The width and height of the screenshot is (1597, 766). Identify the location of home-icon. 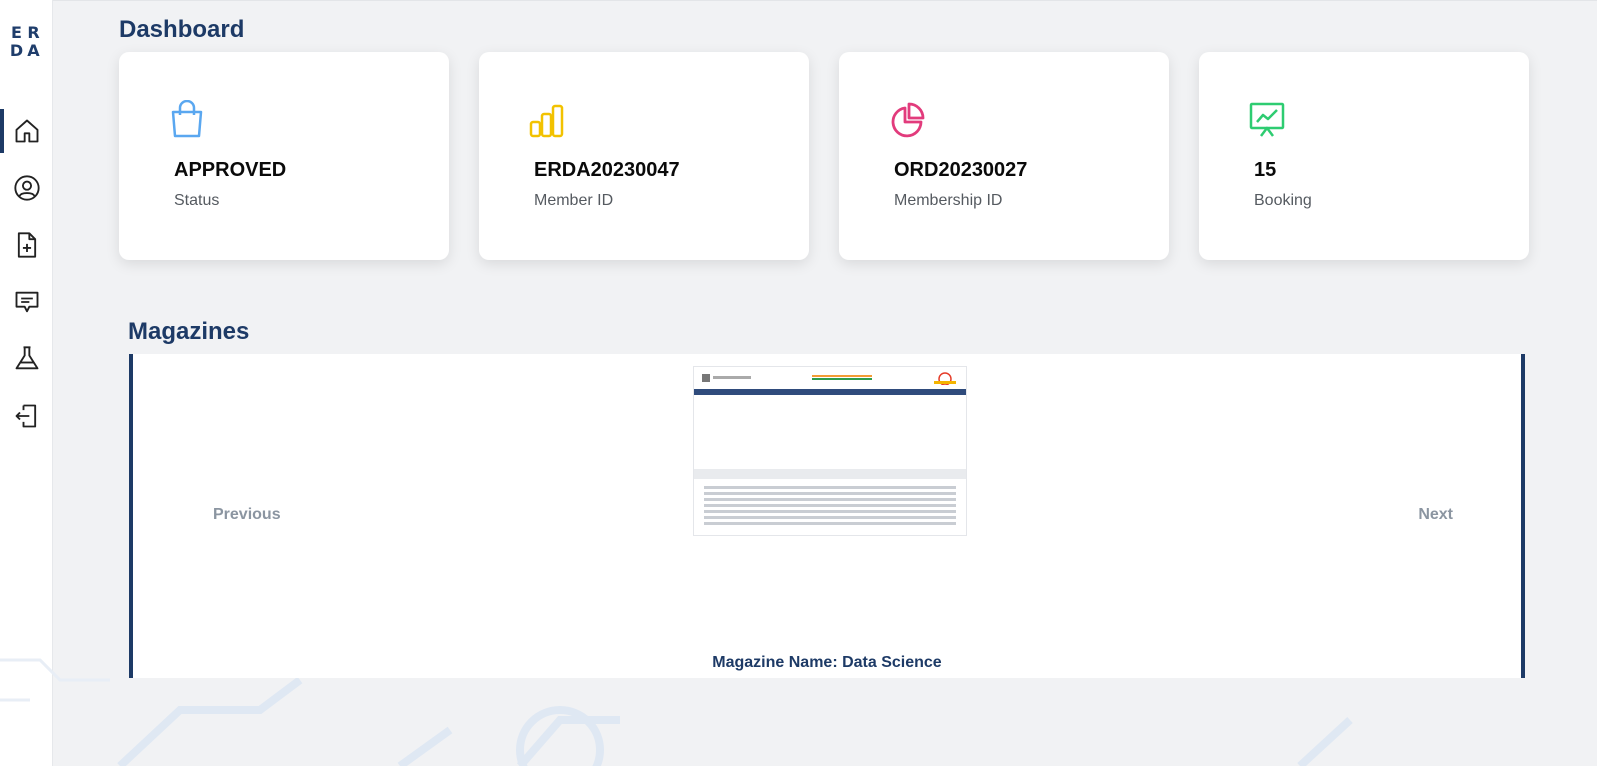
(26, 131).